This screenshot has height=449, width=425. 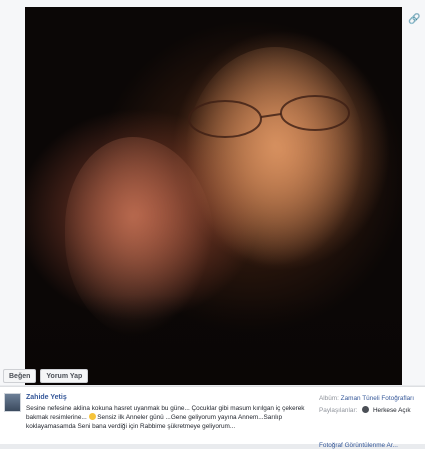 What do you see at coordinates (392, 410) in the screenshot?
I see `sharing-value: Herkese Açık` at bounding box center [392, 410].